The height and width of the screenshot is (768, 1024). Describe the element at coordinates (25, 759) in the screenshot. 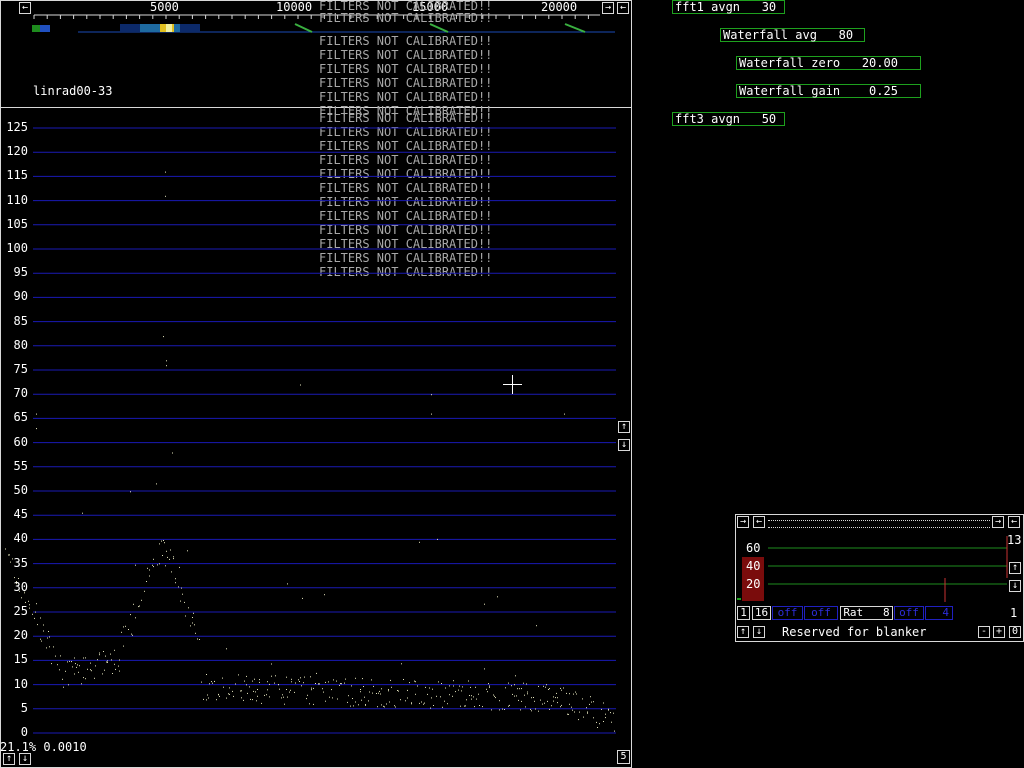

I see `gain-down-button: ↓` at that location.